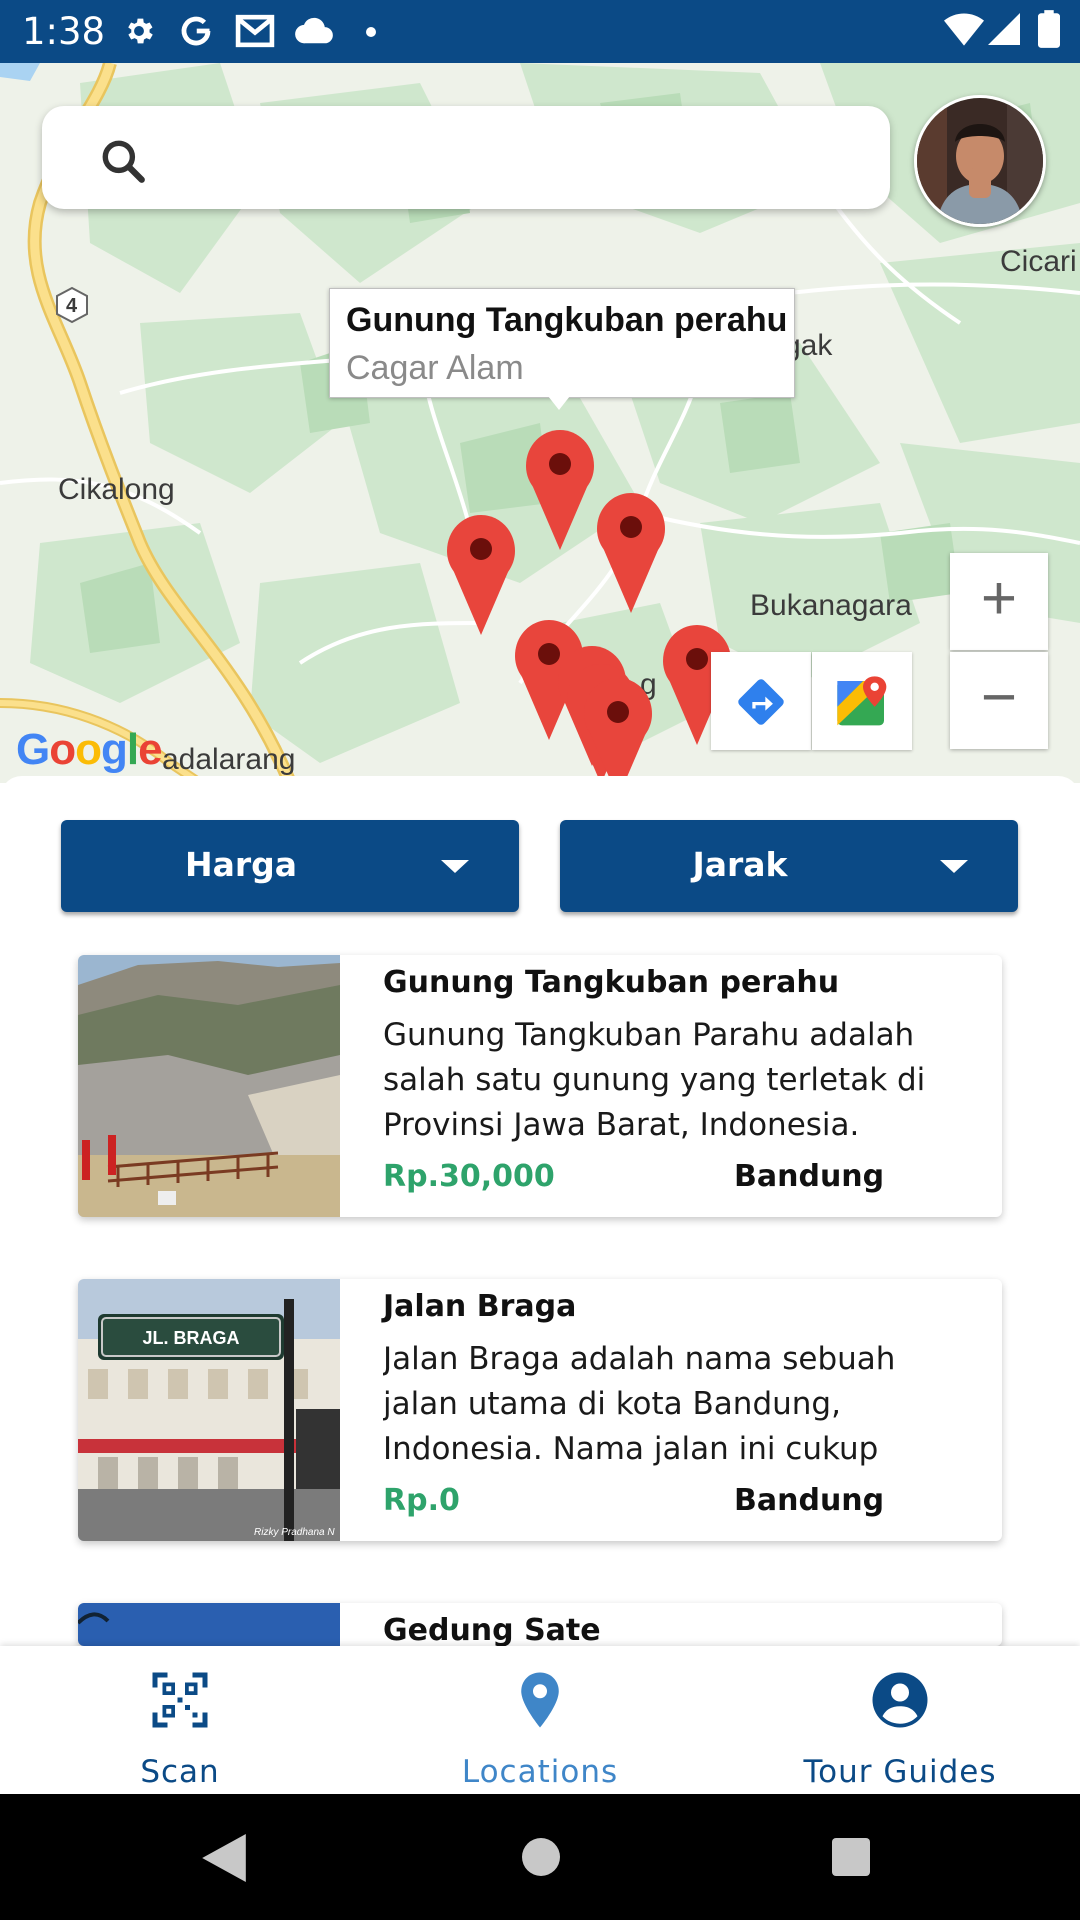 The image size is (1080, 1920). What do you see at coordinates (140, 31) in the screenshot?
I see `settings-icon` at bounding box center [140, 31].